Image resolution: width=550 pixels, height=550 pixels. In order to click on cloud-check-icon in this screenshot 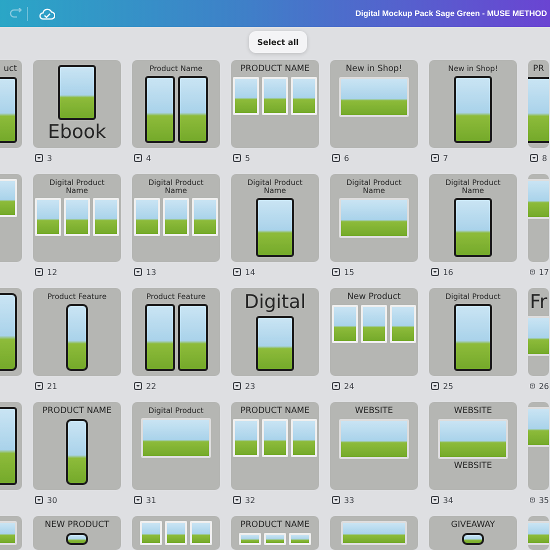, I will do `click(47, 14)`.